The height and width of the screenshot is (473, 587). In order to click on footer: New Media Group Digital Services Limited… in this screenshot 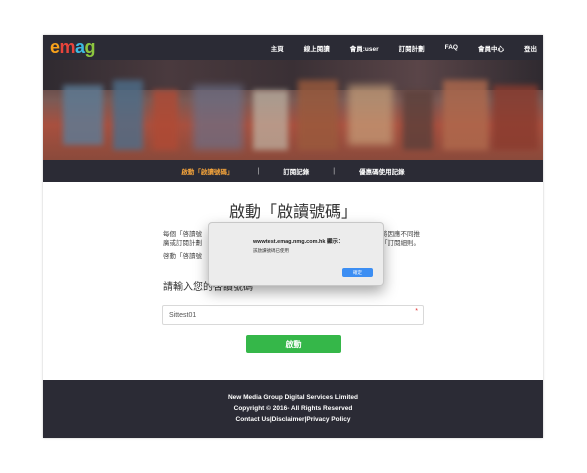, I will do `click(293, 409)`.